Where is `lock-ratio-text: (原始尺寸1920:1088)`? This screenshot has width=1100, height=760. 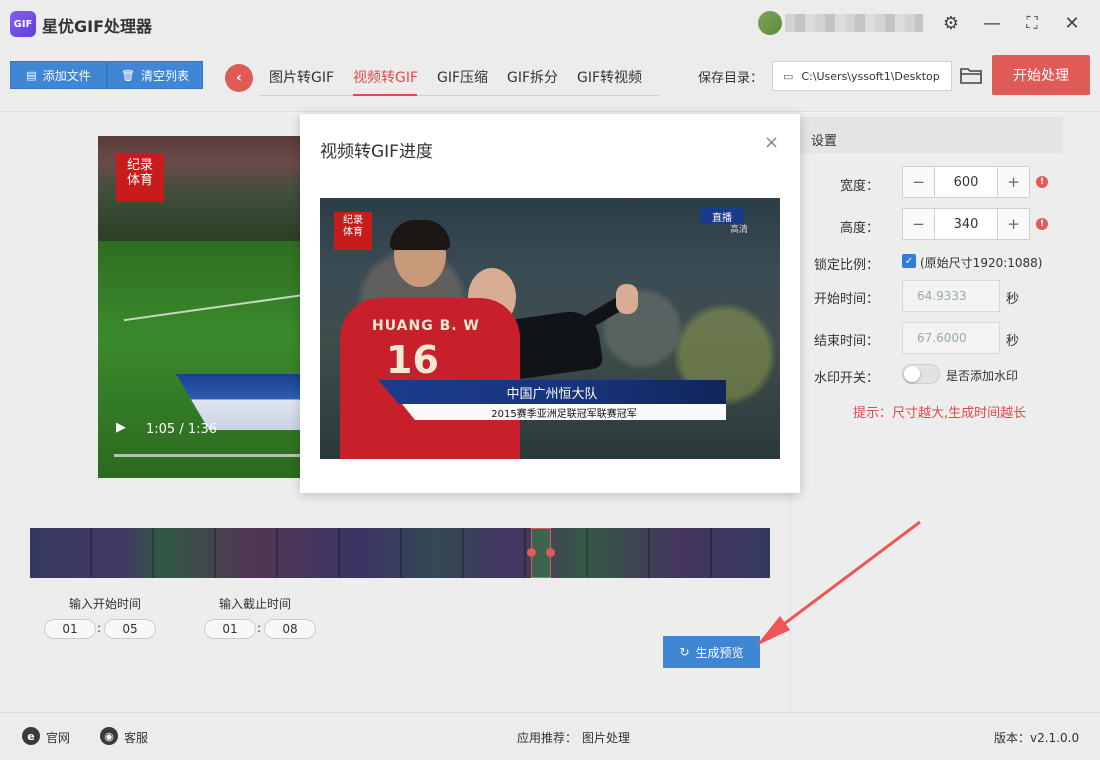 lock-ratio-text: (原始尺寸1920:1088) is located at coordinates (981, 263).